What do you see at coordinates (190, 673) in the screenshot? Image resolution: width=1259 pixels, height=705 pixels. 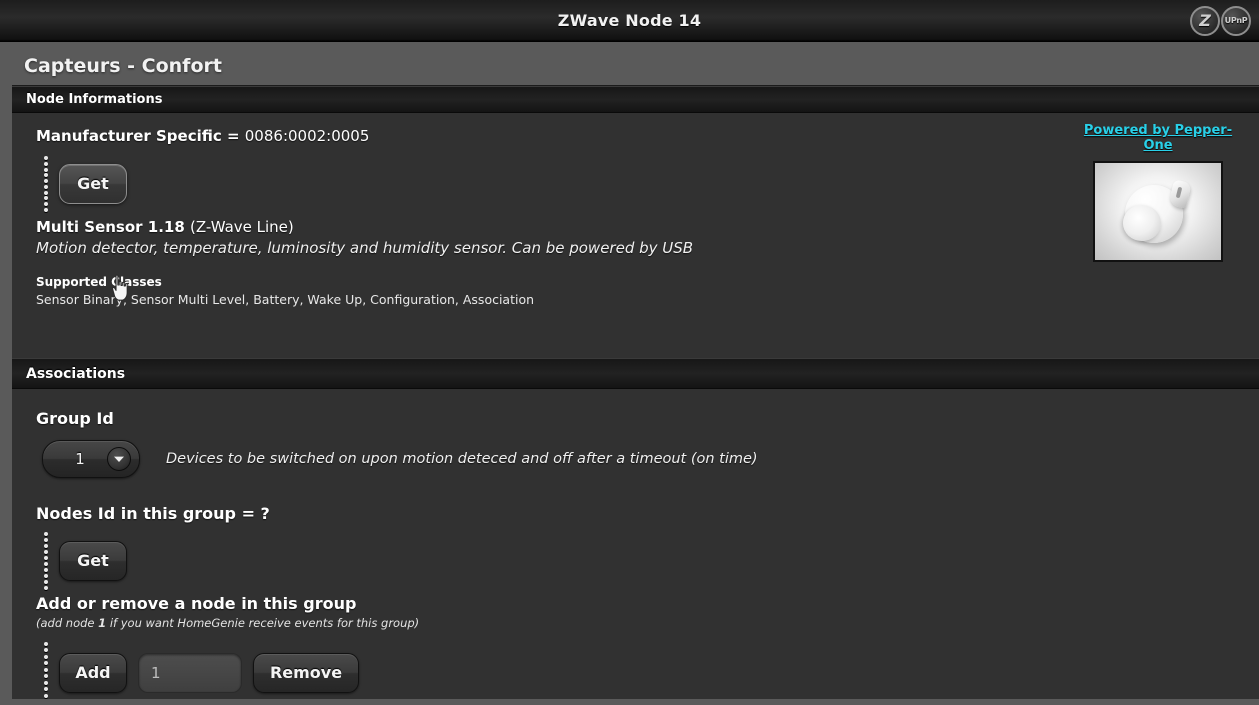 I see `node-id-input` at bounding box center [190, 673].